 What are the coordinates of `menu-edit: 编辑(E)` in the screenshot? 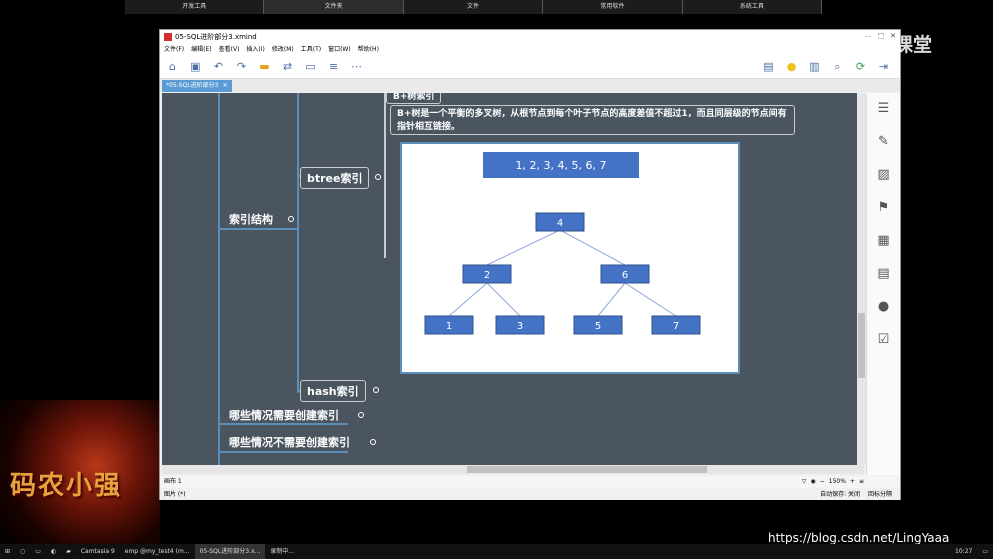 It's located at (201, 49).